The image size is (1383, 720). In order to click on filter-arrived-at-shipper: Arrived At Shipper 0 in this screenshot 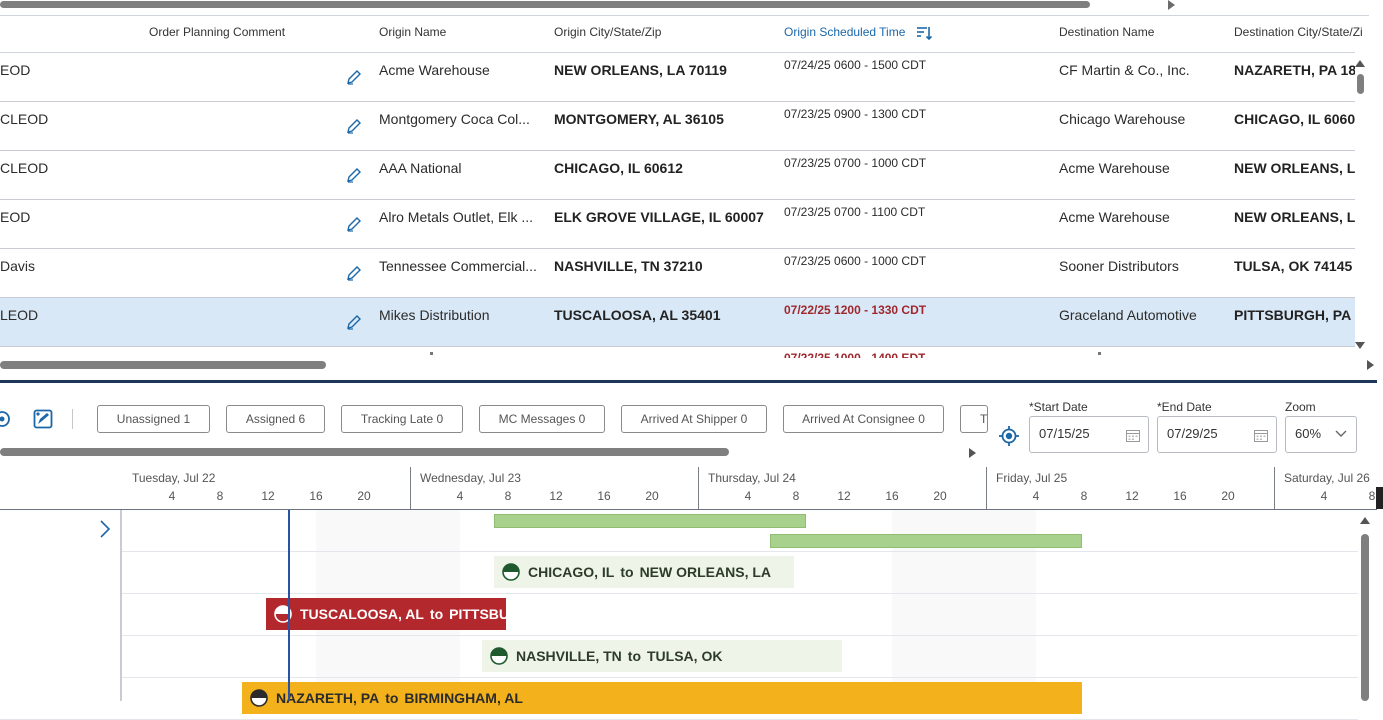, I will do `click(694, 419)`.